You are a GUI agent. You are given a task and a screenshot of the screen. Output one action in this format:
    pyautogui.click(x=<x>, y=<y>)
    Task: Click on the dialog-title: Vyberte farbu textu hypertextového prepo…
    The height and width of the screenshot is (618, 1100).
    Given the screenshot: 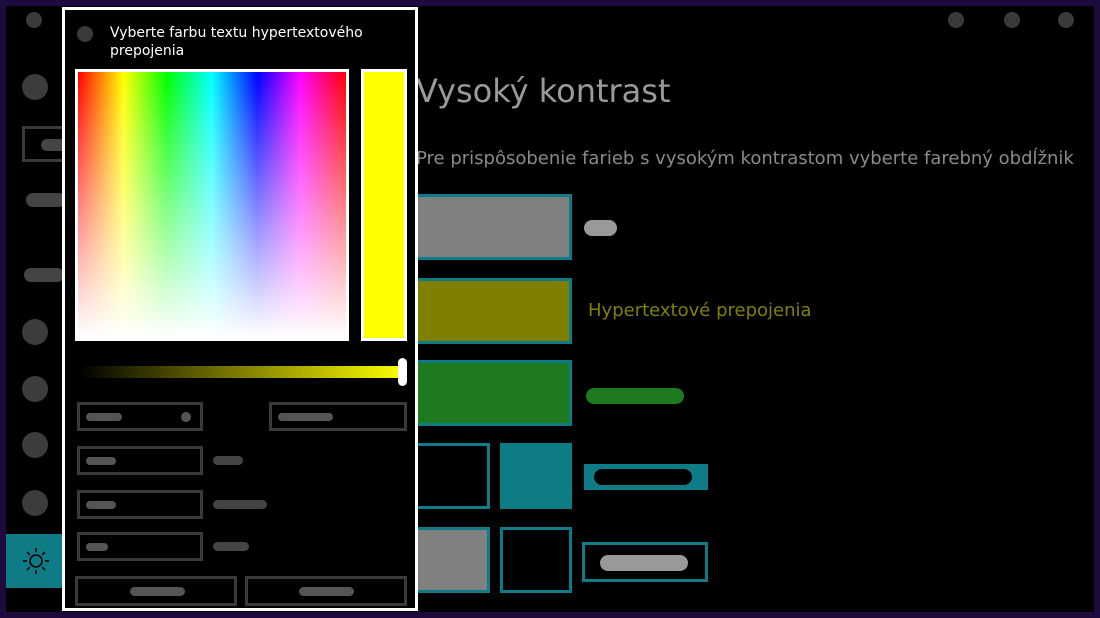 What is the action you would take?
    pyautogui.click(x=236, y=42)
    